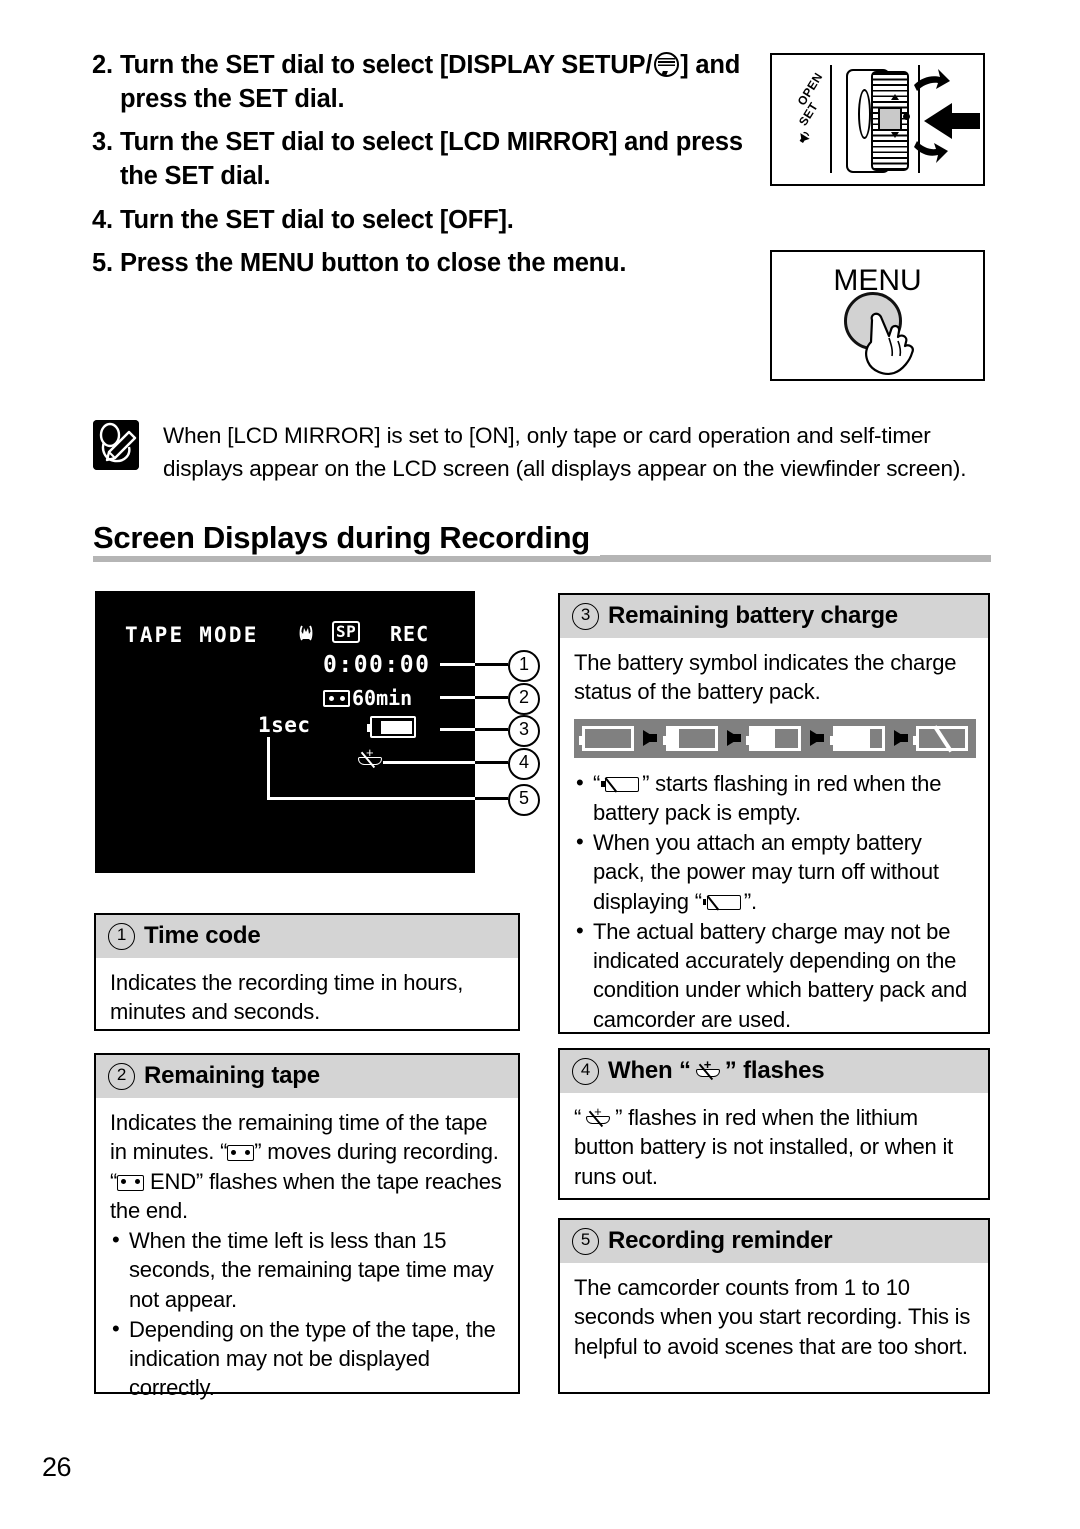 Image resolution: width=1080 pixels, height=1529 pixels. I want to click on box-number: 5, so click(585, 1241).